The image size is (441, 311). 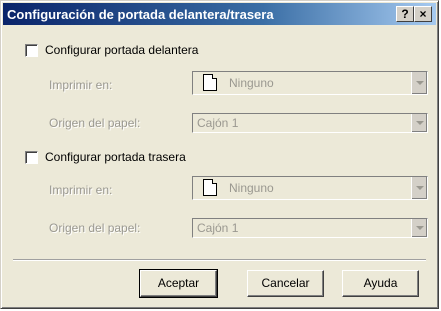 What do you see at coordinates (380, 283) in the screenshot?
I see `help-button: Ayuda` at bounding box center [380, 283].